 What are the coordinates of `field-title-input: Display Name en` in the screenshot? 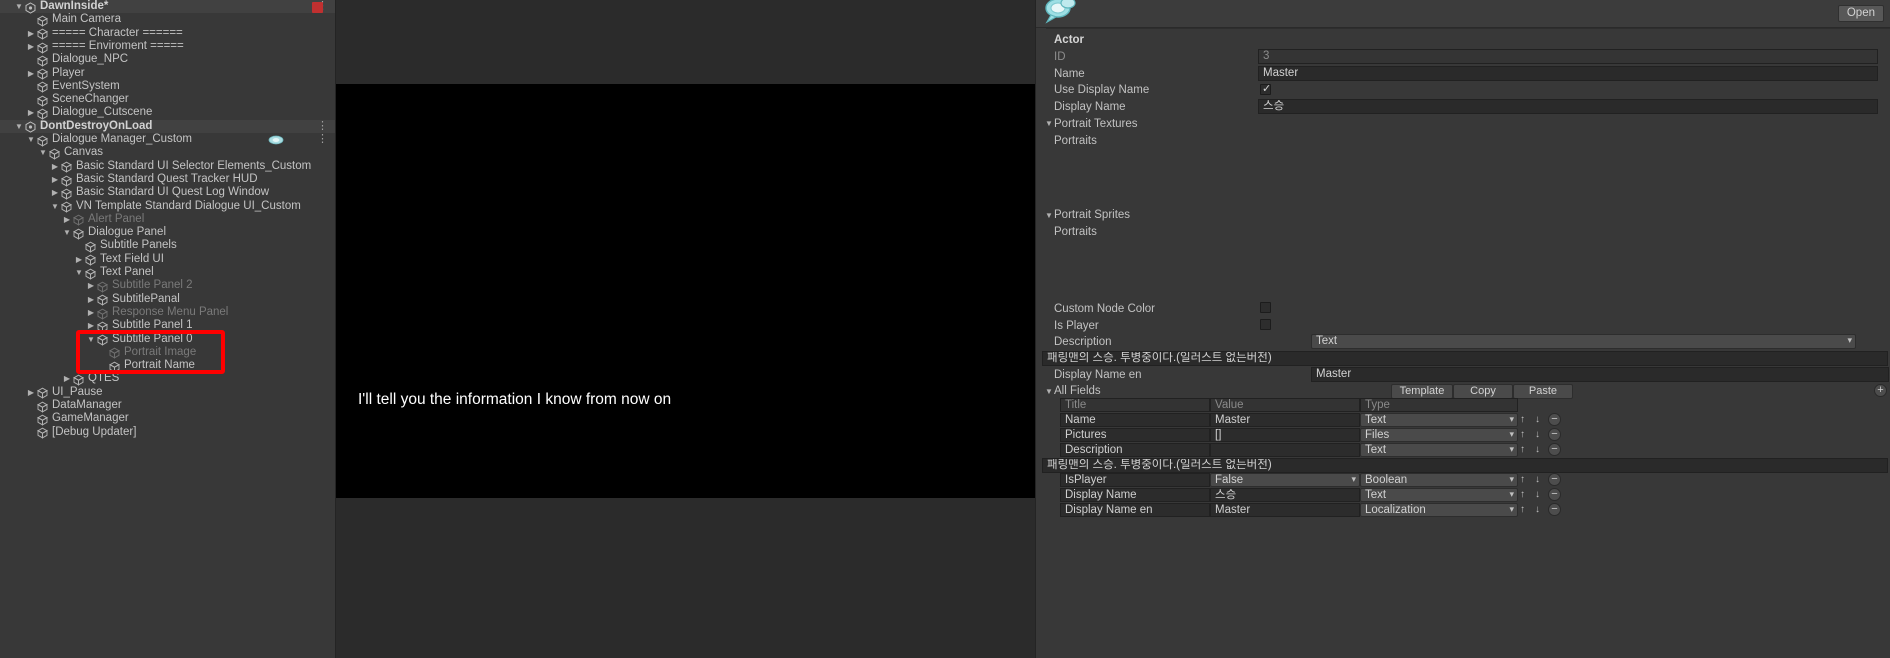 It's located at (1135, 510).